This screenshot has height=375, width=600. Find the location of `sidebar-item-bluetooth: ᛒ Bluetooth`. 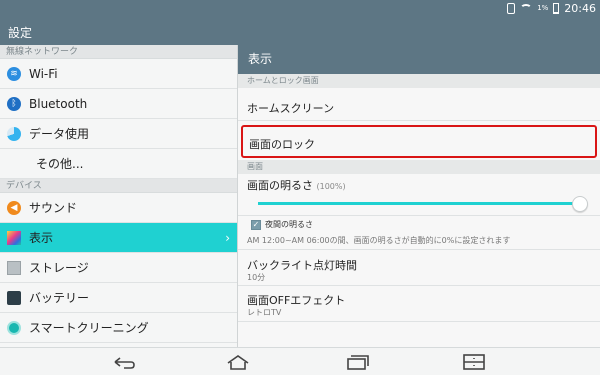

sidebar-item-bluetooth: ᛒ Bluetooth is located at coordinates (119, 104).